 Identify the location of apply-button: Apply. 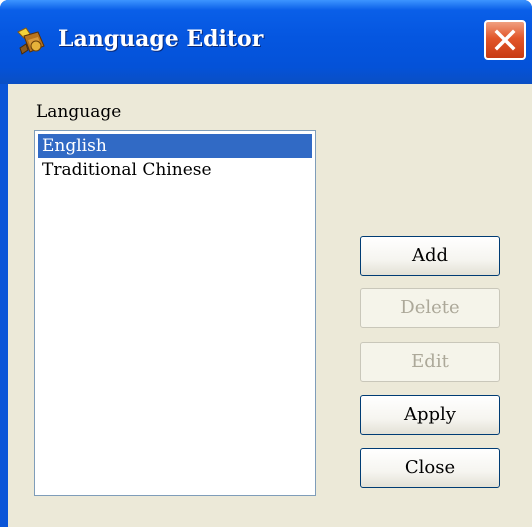
(430, 415).